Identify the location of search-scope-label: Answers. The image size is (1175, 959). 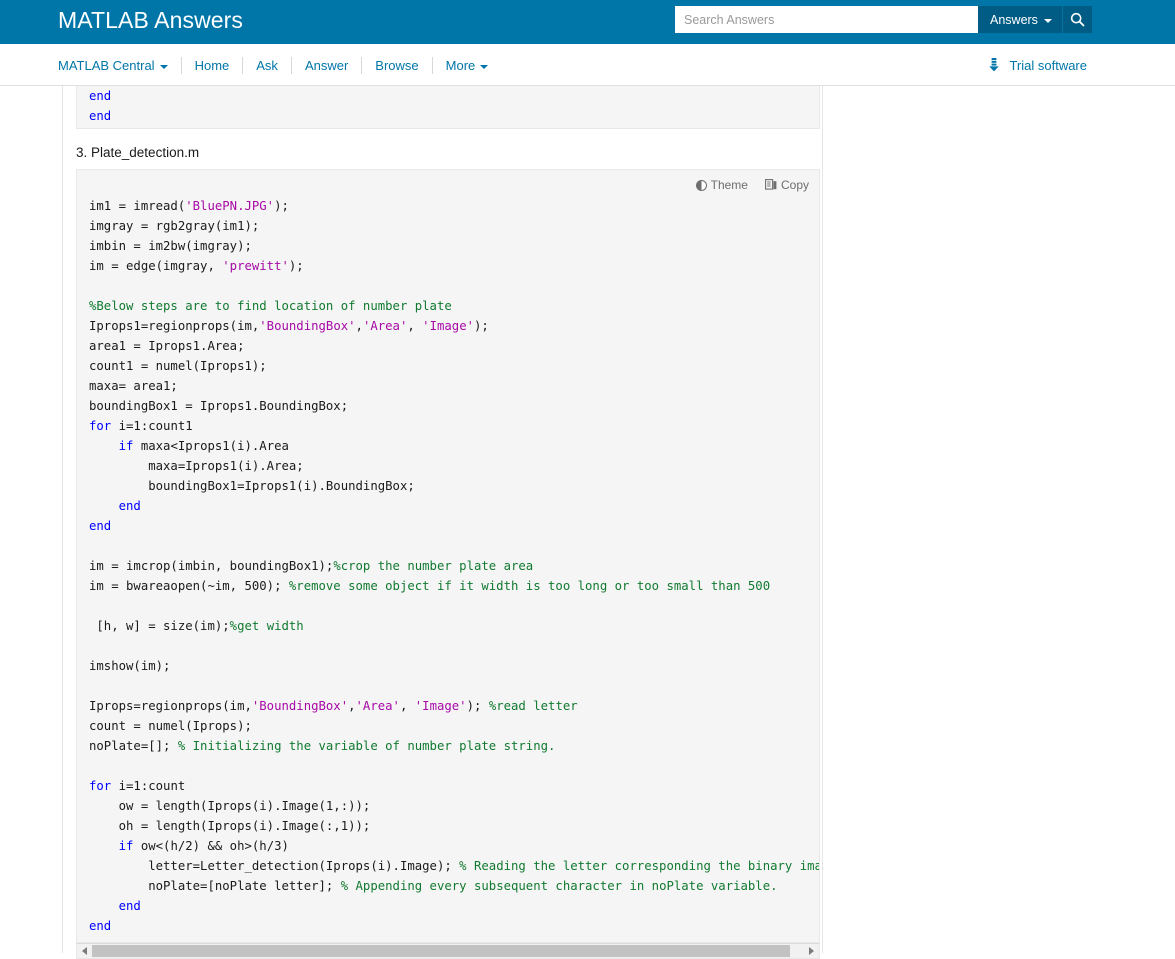
(1014, 19).